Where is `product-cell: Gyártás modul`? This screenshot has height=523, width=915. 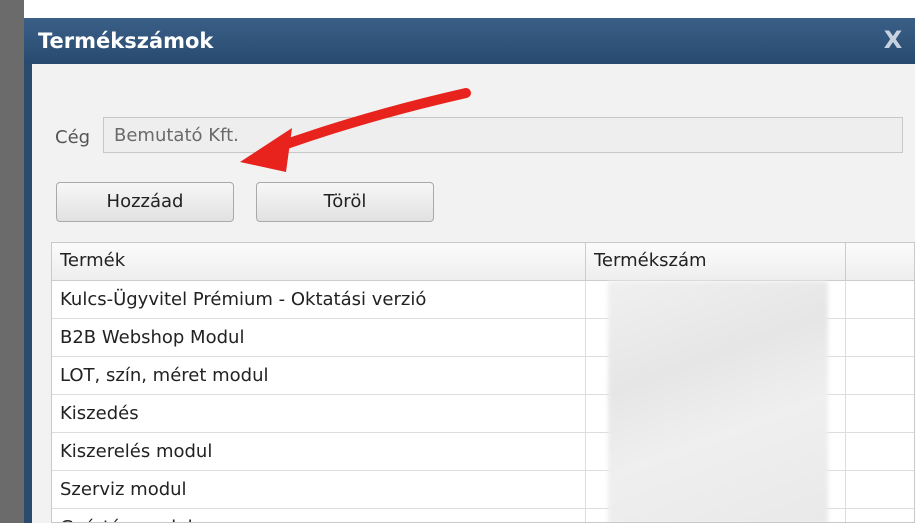 product-cell: Gyártás modul is located at coordinates (319, 515).